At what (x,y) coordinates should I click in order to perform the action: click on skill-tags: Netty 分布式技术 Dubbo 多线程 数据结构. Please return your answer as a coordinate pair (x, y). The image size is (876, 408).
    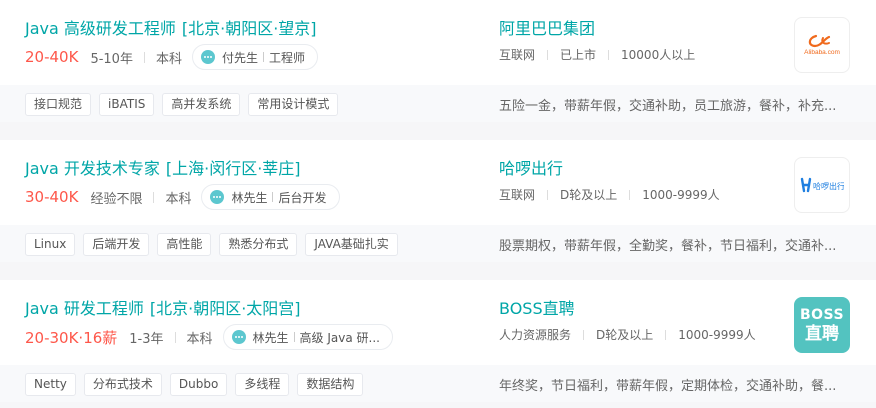
    Looking at the image, I should click on (198, 384).